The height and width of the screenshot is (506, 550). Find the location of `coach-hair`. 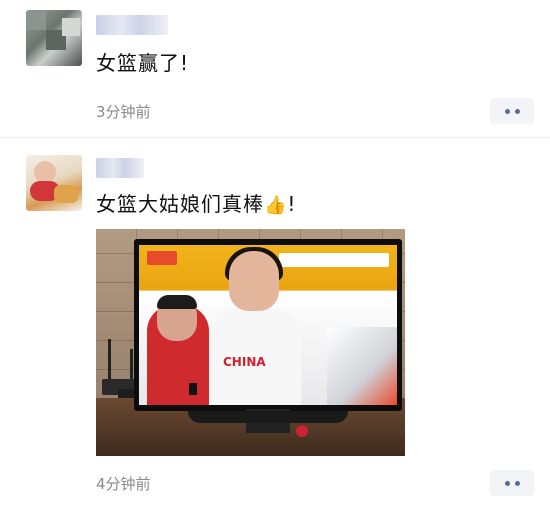

coach-hair is located at coordinates (177, 302).